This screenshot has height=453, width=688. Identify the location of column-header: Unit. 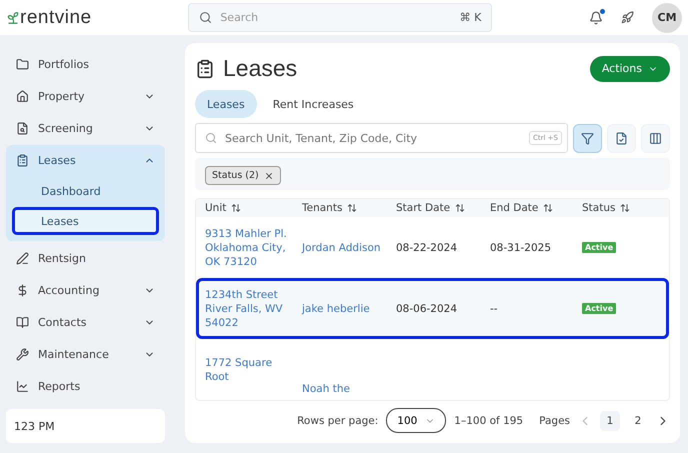
(253, 208).